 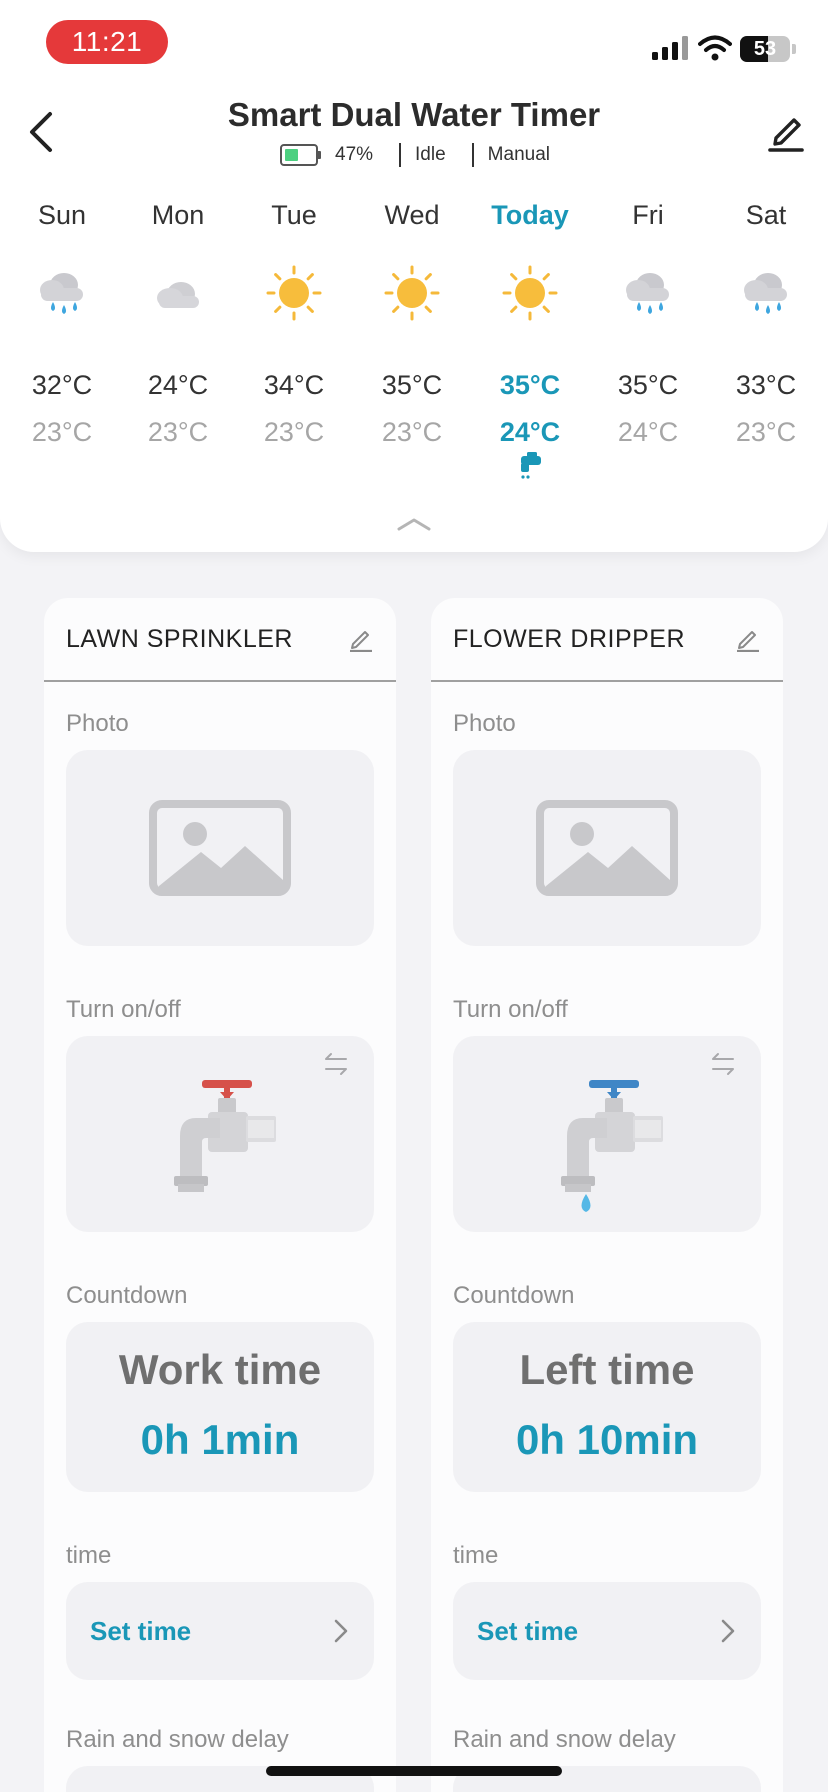 I want to click on zone-name: FLOWER DRIPPER, so click(x=569, y=638).